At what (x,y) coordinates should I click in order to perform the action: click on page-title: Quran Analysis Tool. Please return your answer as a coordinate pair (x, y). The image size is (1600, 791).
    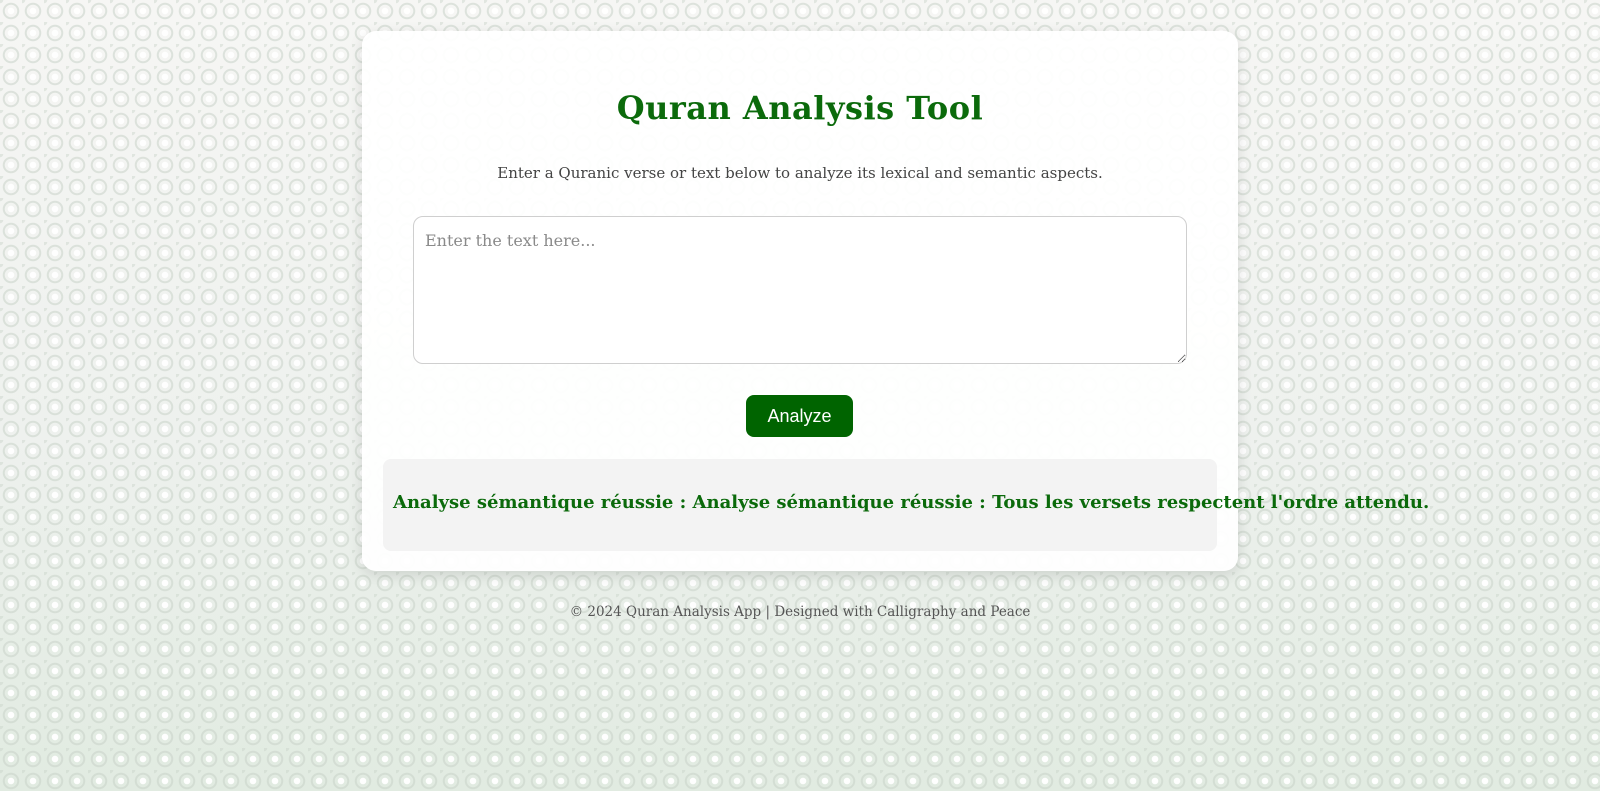
    Looking at the image, I should click on (800, 108).